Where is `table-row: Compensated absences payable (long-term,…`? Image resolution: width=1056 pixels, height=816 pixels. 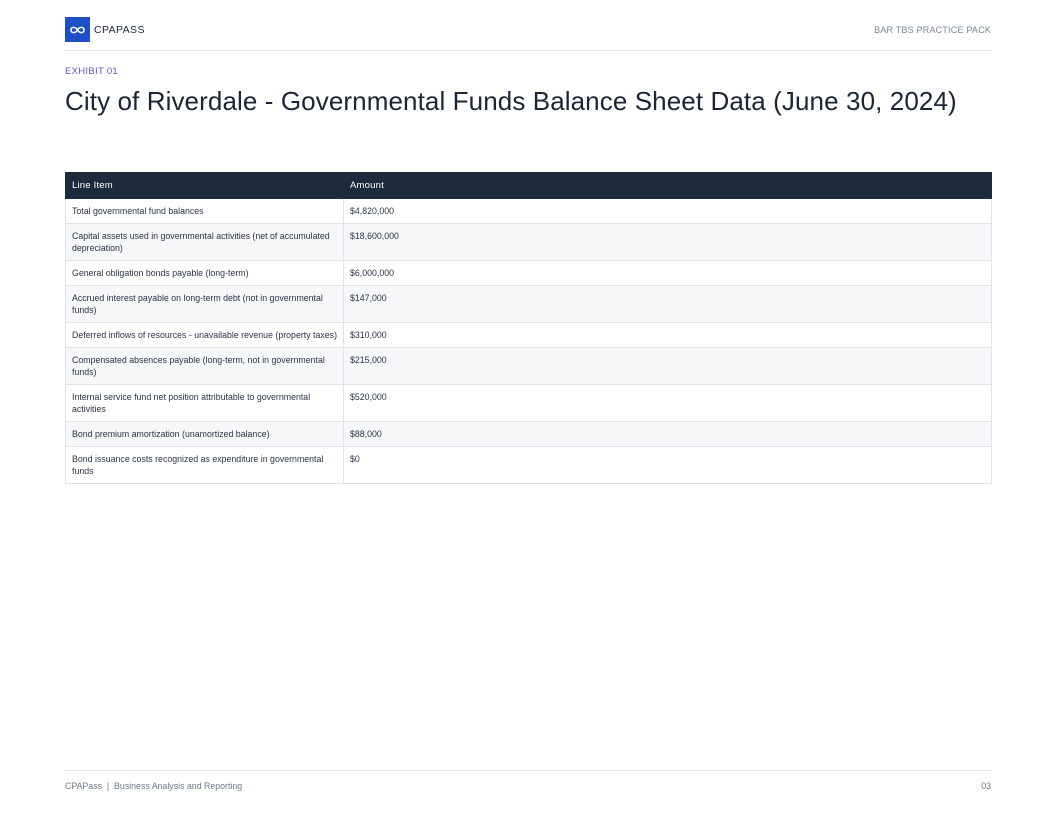
table-row: Compensated absences payable (long-term,… is located at coordinates (528, 366).